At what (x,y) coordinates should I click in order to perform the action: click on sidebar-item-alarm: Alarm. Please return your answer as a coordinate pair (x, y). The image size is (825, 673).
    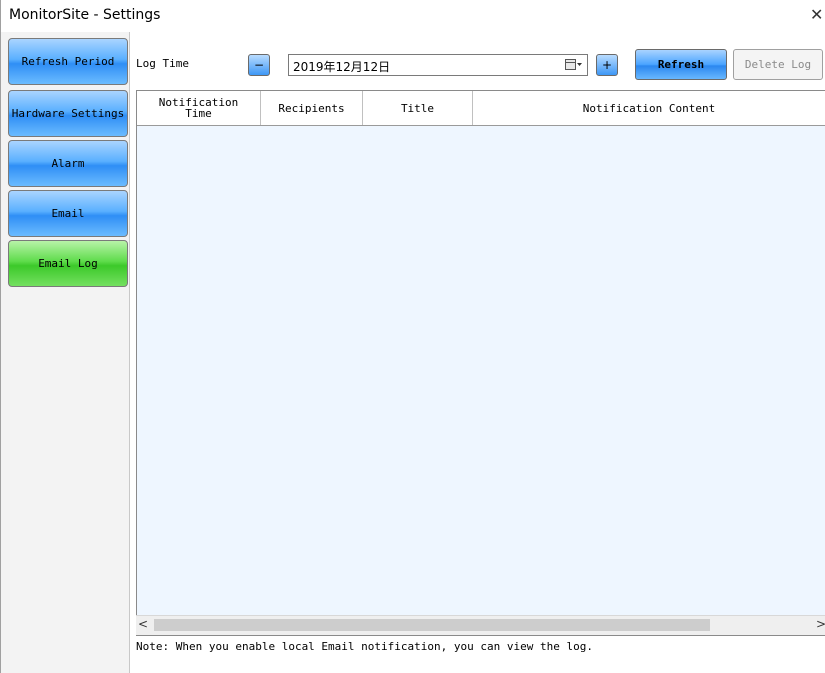
    Looking at the image, I should click on (68, 163).